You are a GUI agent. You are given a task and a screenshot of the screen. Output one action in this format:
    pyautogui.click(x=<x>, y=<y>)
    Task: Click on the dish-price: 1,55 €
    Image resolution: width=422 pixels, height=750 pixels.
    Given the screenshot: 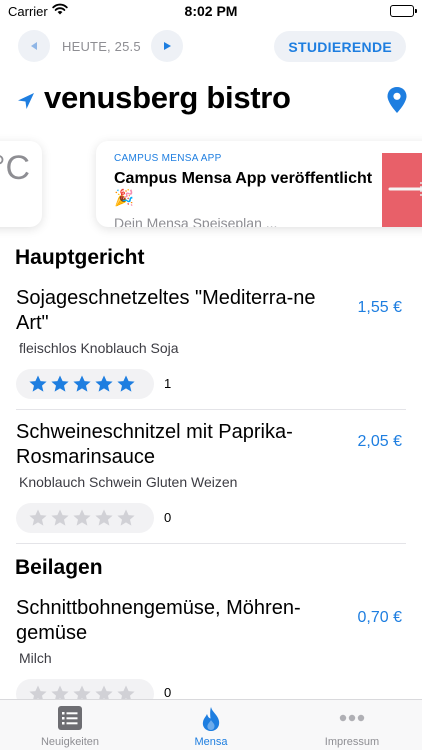 What is the action you would take?
    pyautogui.click(x=379, y=307)
    